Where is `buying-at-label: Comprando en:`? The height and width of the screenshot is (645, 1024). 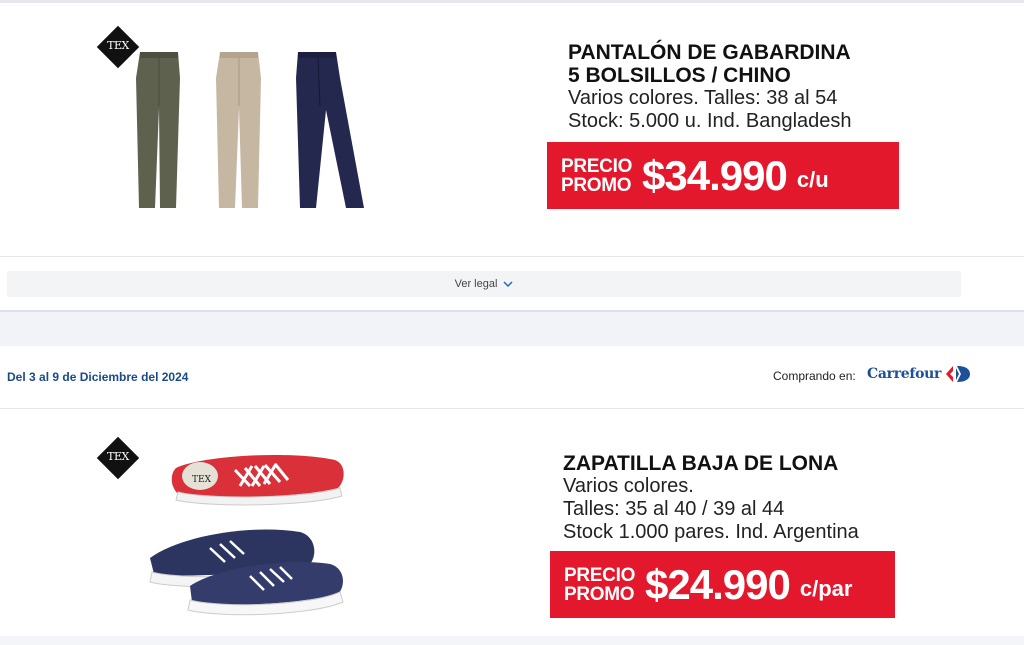 buying-at-label: Comprando en: is located at coordinates (814, 376).